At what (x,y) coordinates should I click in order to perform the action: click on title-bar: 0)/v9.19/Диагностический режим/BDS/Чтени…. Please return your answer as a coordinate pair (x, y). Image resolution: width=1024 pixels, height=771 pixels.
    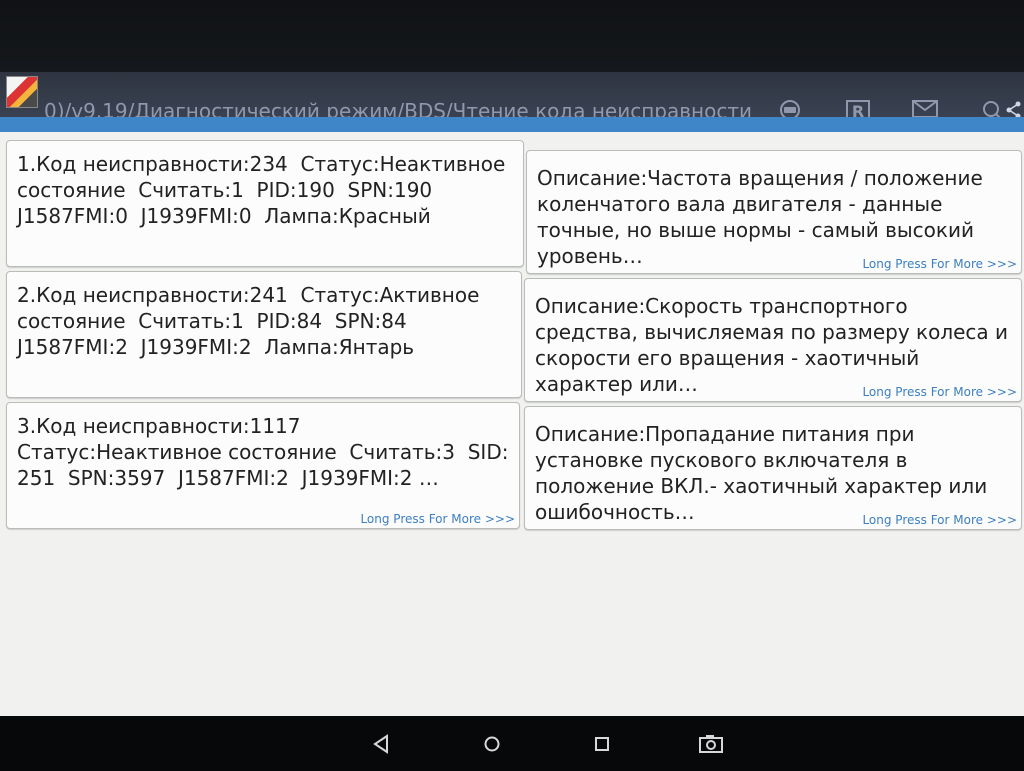
    Looking at the image, I should click on (512, 98).